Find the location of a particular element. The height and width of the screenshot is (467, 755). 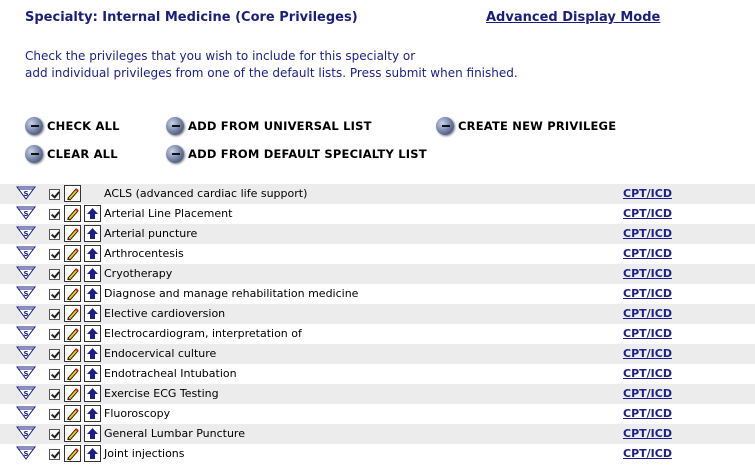

table-row: S Elective cardioversion CPT/ICD is located at coordinates (377, 314).